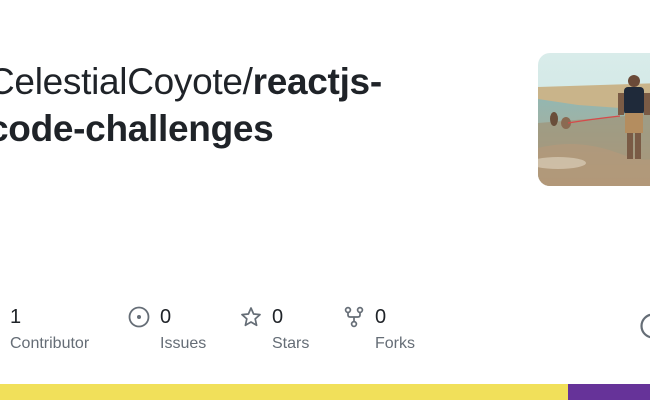 This screenshot has width=650, height=400. What do you see at coordinates (645, 326) in the screenshot?
I see `github-logo-icon` at bounding box center [645, 326].